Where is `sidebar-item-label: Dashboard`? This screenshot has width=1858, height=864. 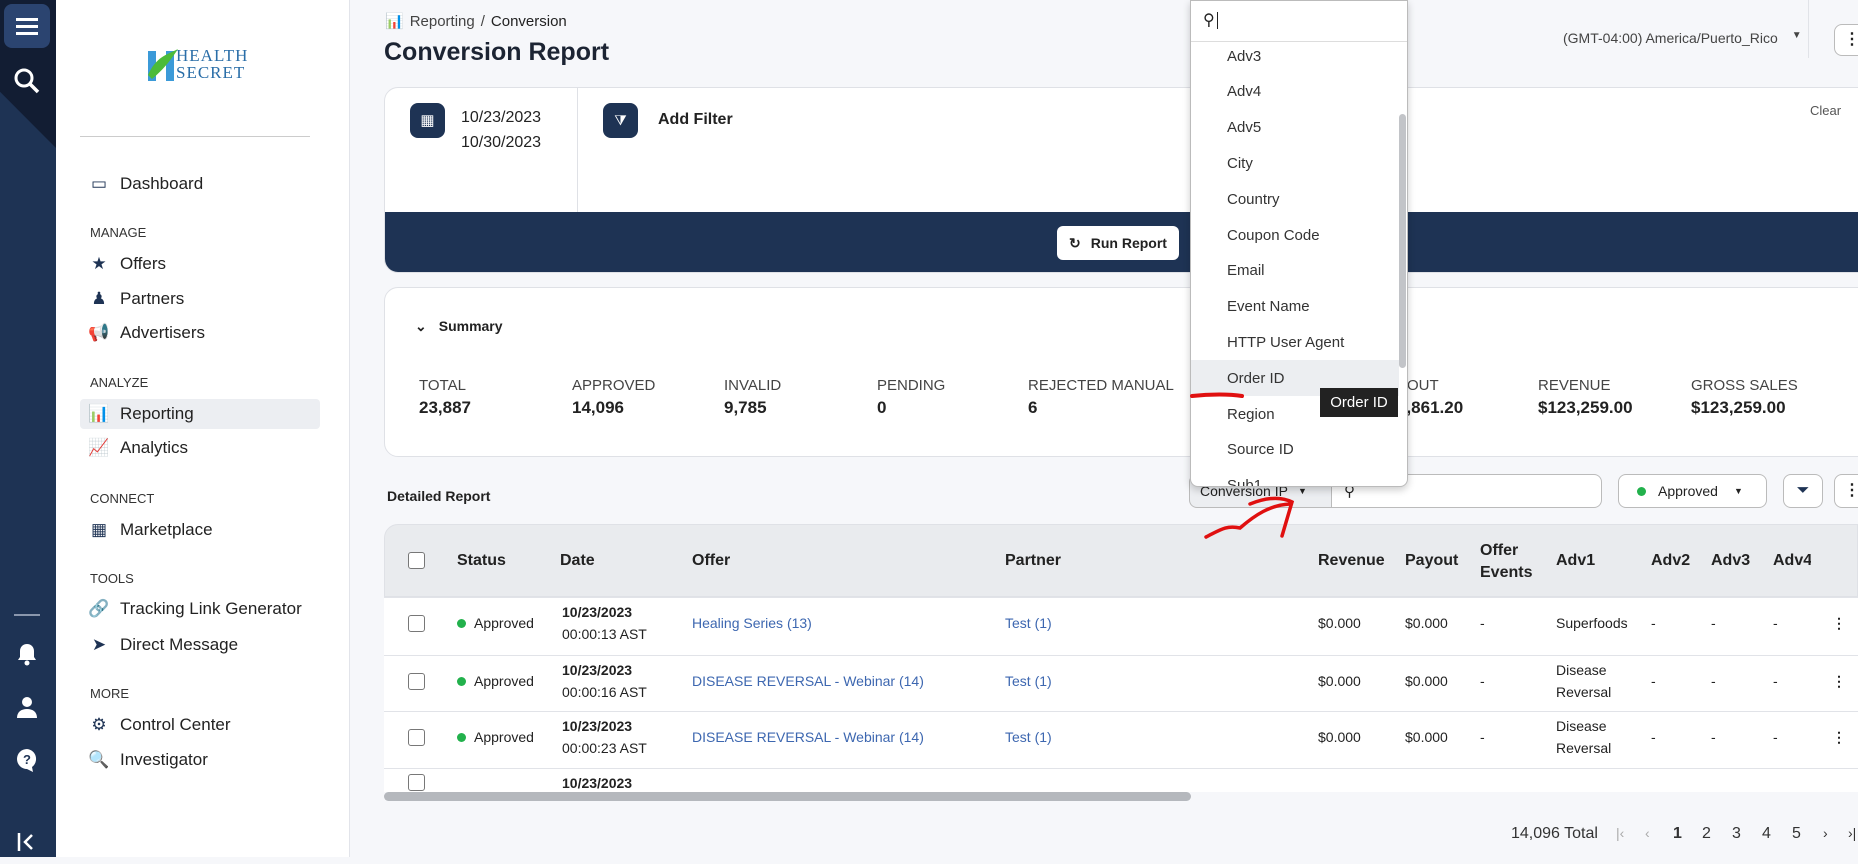 sidebar-item-label: Dashboard is located at coordinates (162, 183).